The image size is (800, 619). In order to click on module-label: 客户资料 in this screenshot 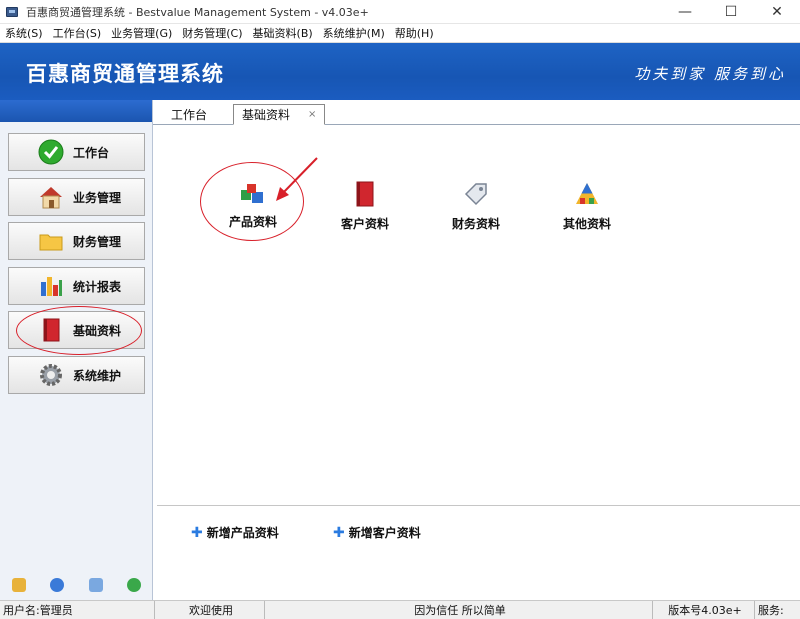, I will do `click(364, 224)`.